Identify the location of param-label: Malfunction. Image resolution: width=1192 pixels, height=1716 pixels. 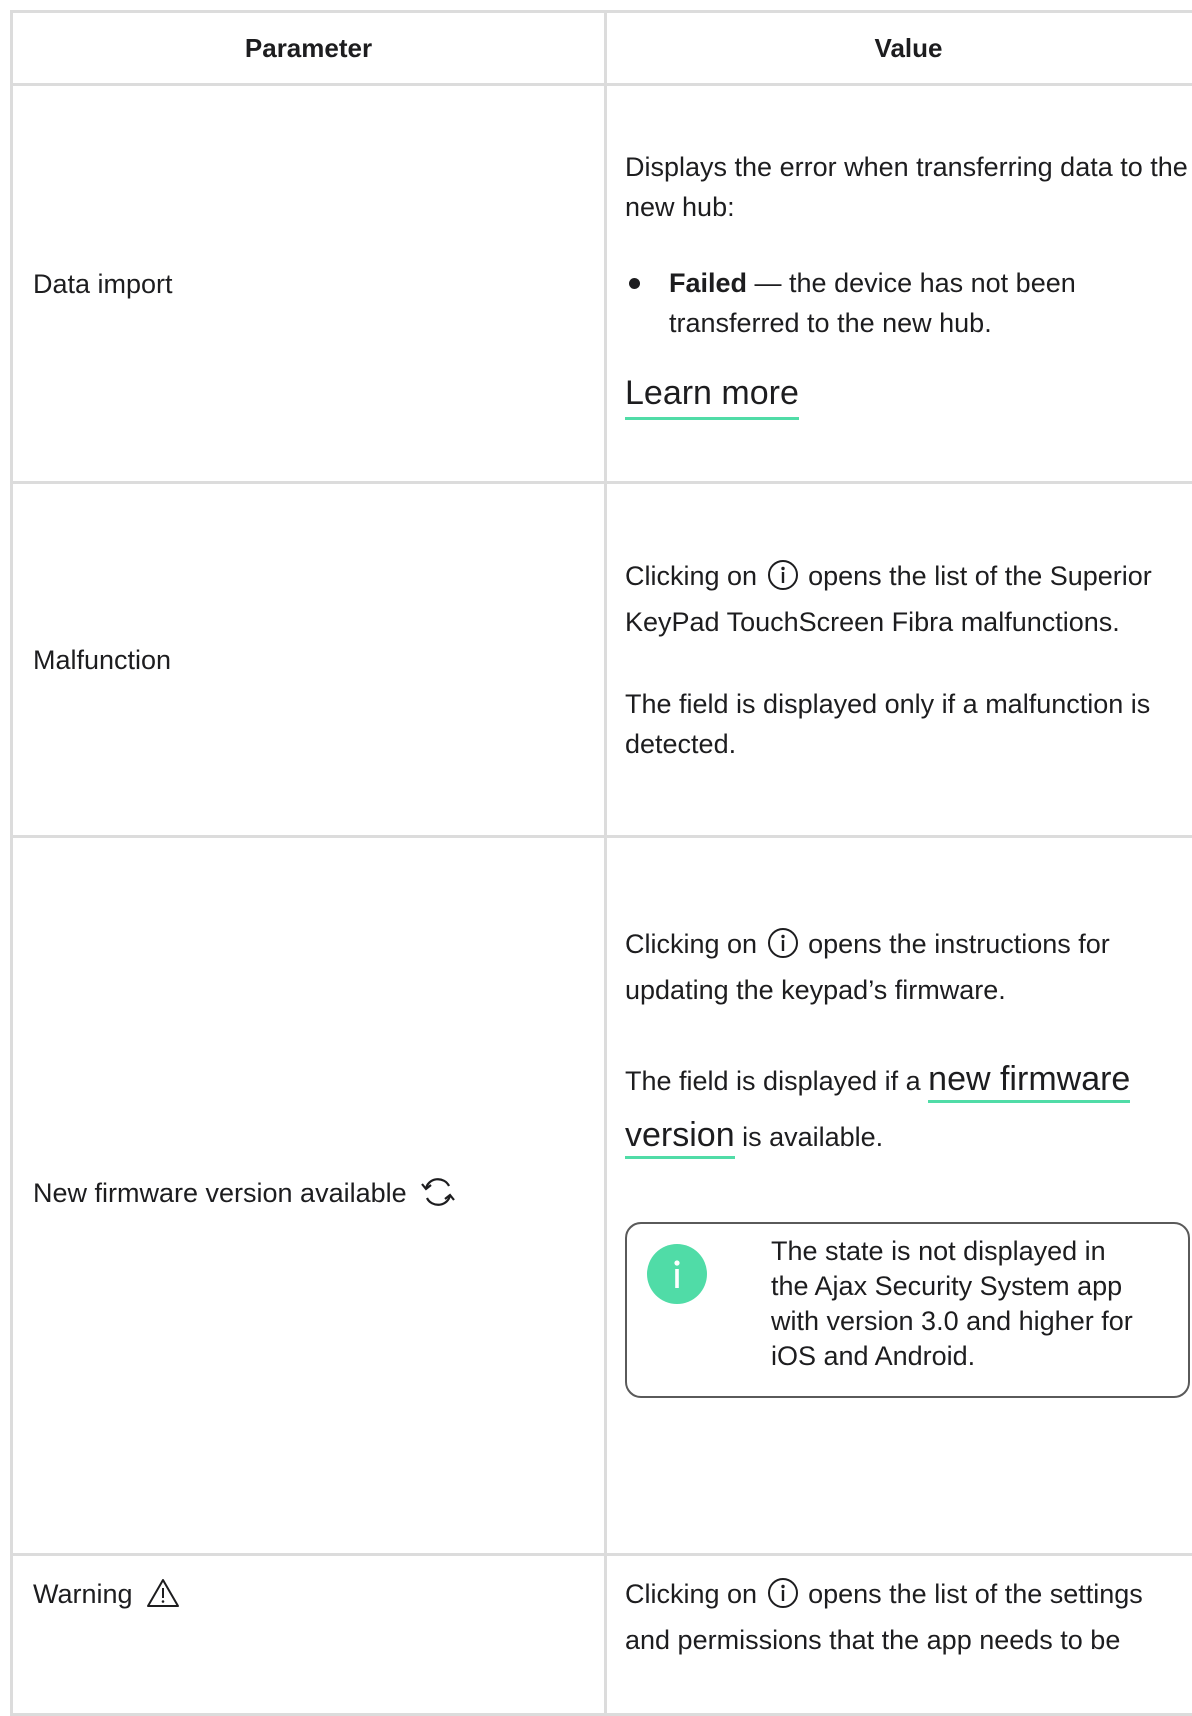
(102, 660).